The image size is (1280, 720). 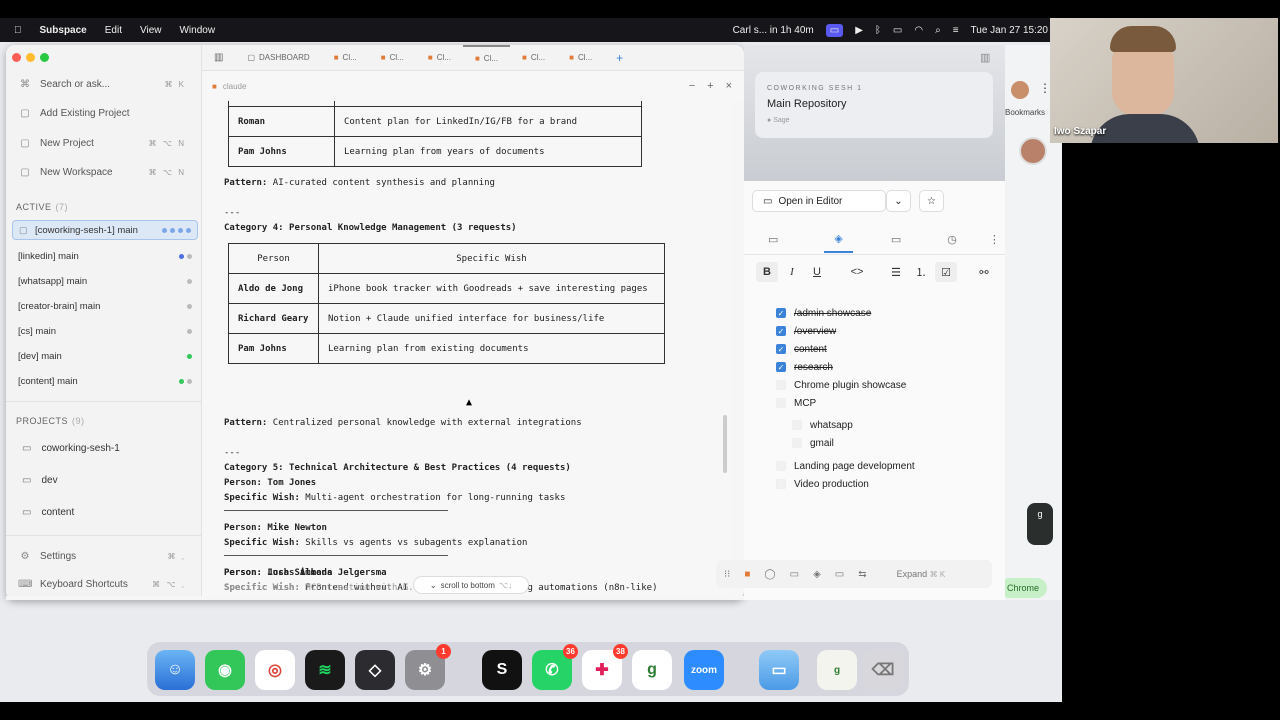 I want to click on system-settings-icon: ⚙ 1, so click(x=428, y=667).